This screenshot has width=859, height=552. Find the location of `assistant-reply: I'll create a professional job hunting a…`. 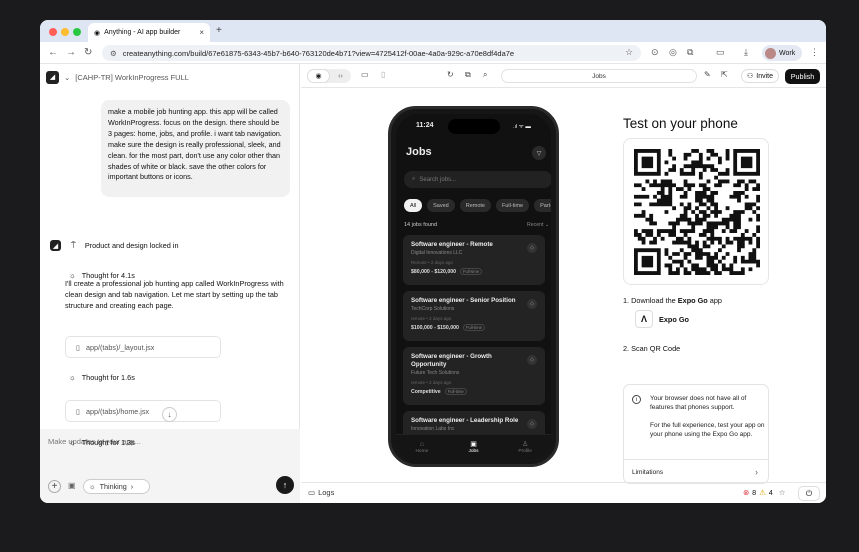

assistant-reply: I'll create a professional job hunting a… is located at coordinates (174, 294).